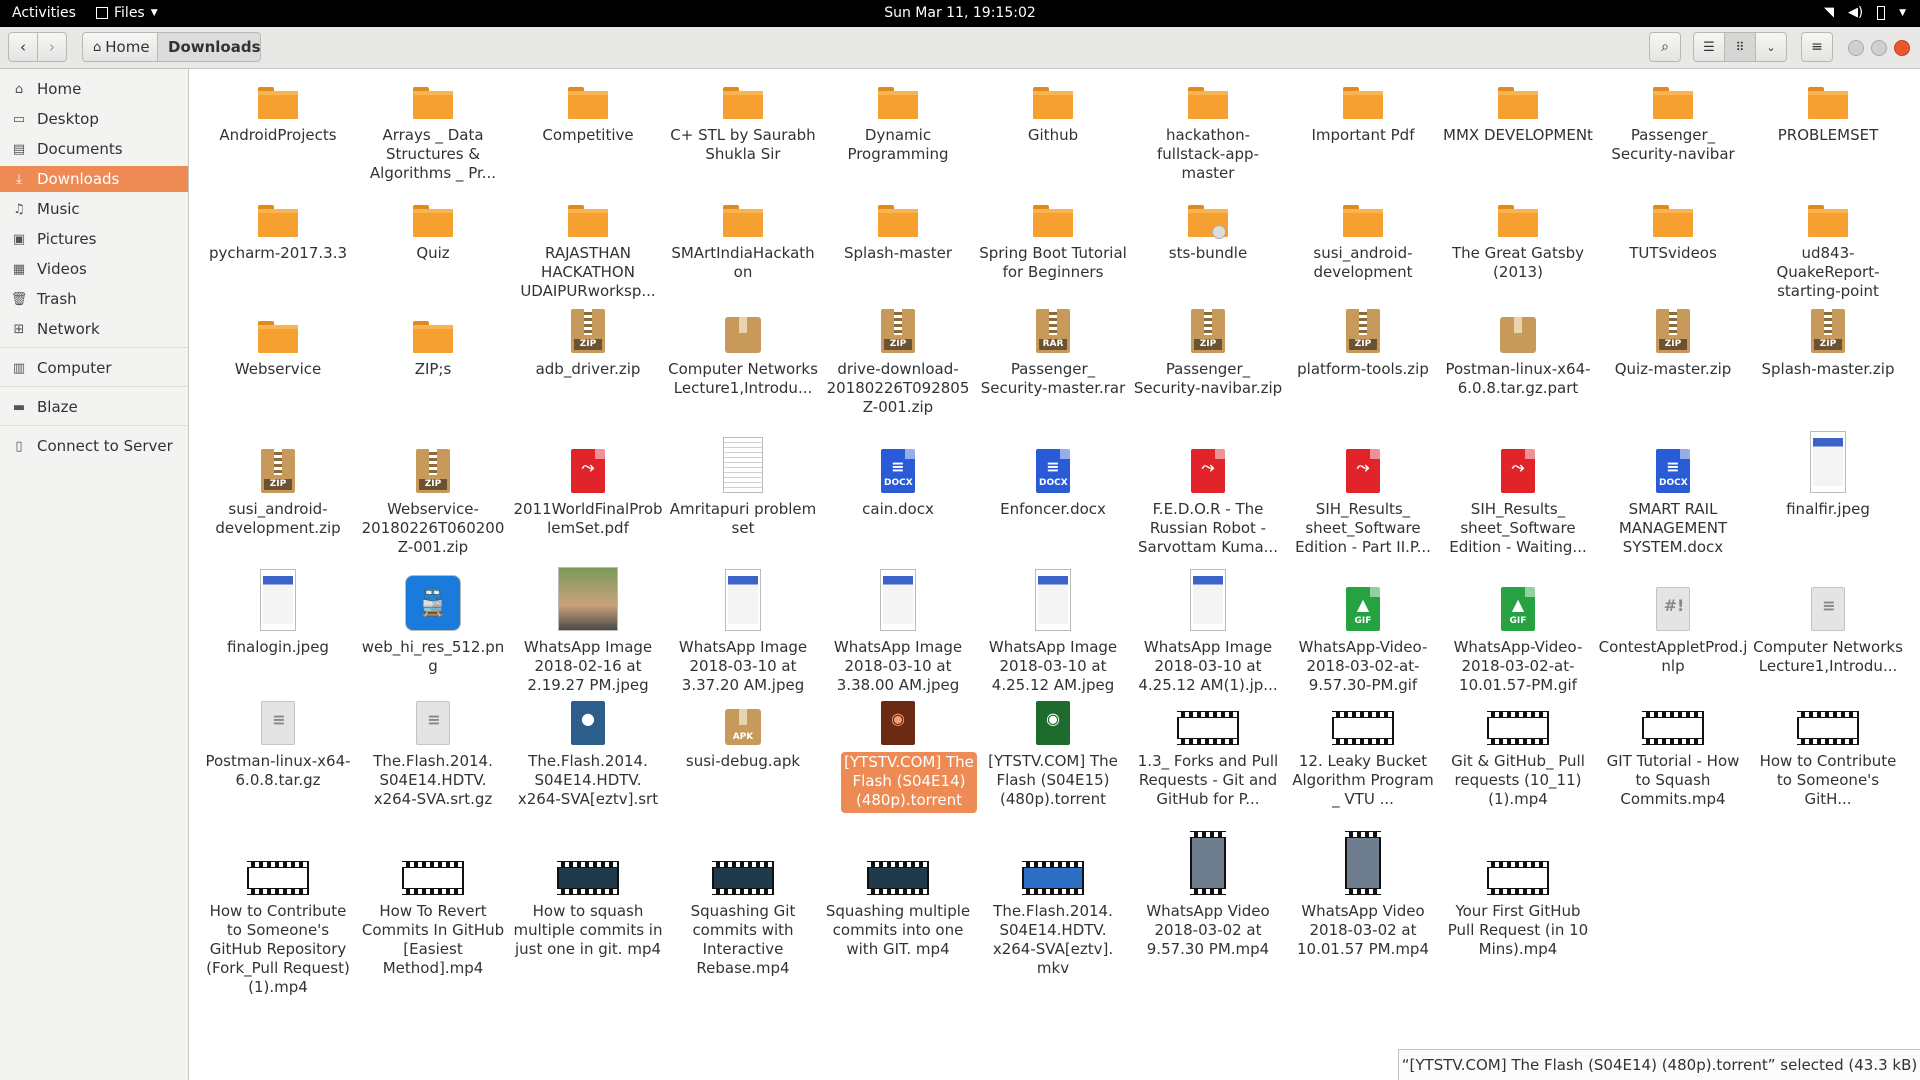 The image size is (1920, 1080). Describe the element at coordinates (1879, 48) in the screenshot. I see `maximize-button` at that location.